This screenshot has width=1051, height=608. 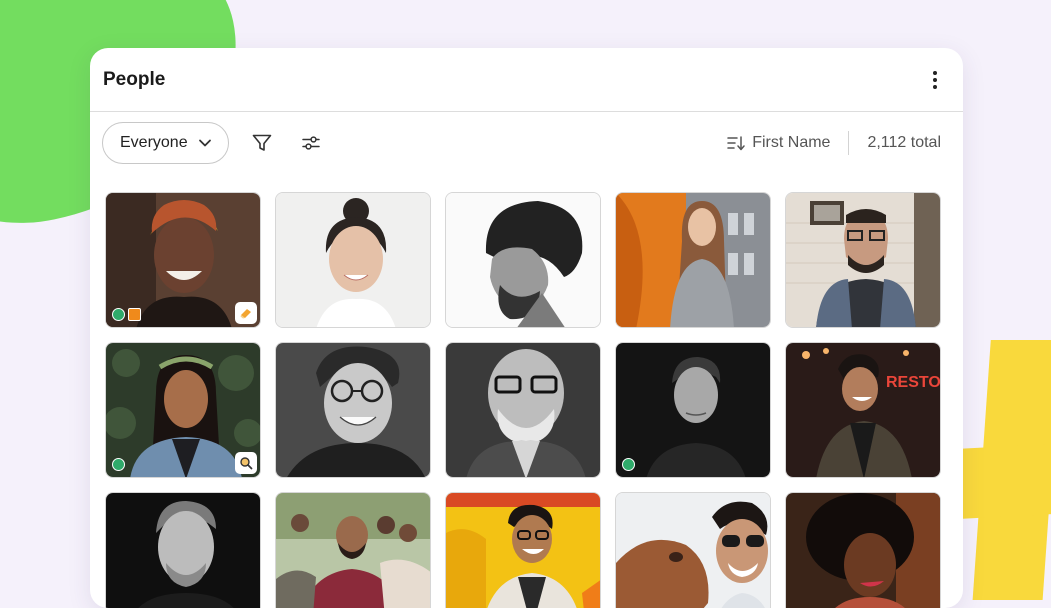 I want to click on person-photo-group-sitting, so click(x=353, y=550).